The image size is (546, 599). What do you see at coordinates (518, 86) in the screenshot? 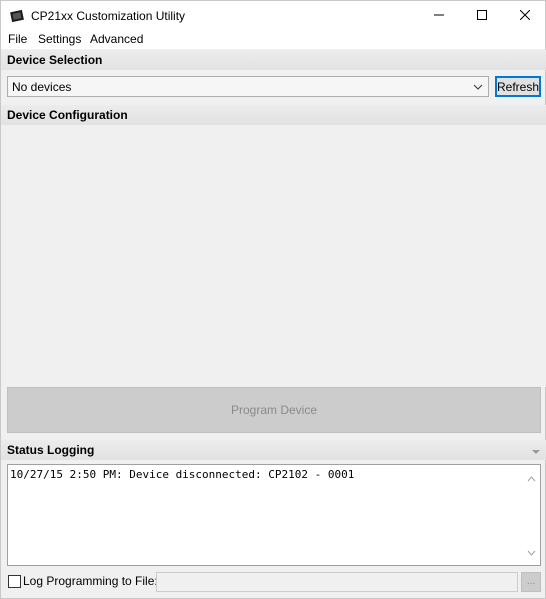
I see `refresh-button: Refresh` at bounding box center [518, 86].